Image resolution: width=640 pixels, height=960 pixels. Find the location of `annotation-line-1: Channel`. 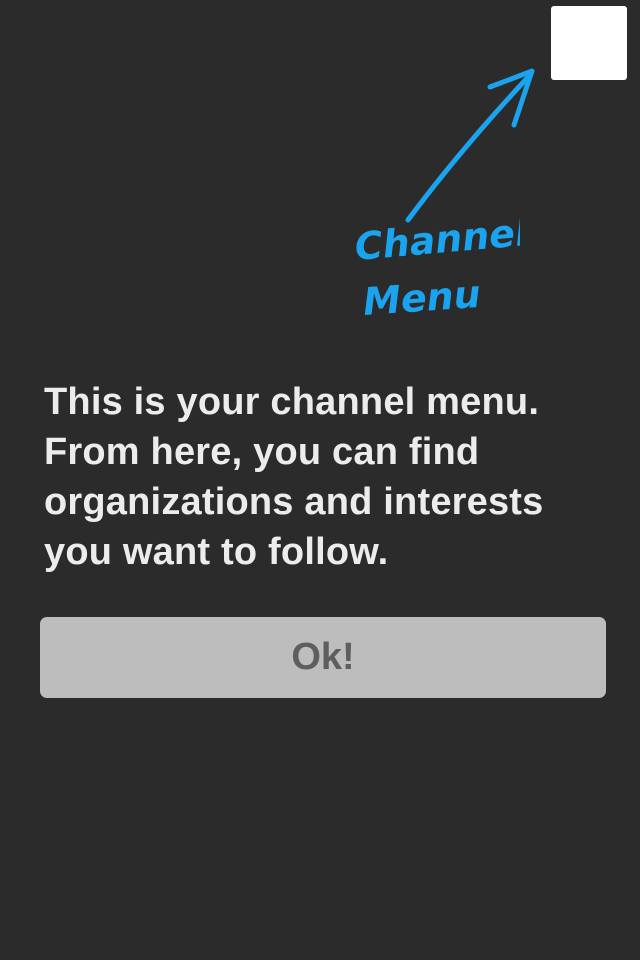

annotation-line-1: Channel is located at coordinates (436, 242).